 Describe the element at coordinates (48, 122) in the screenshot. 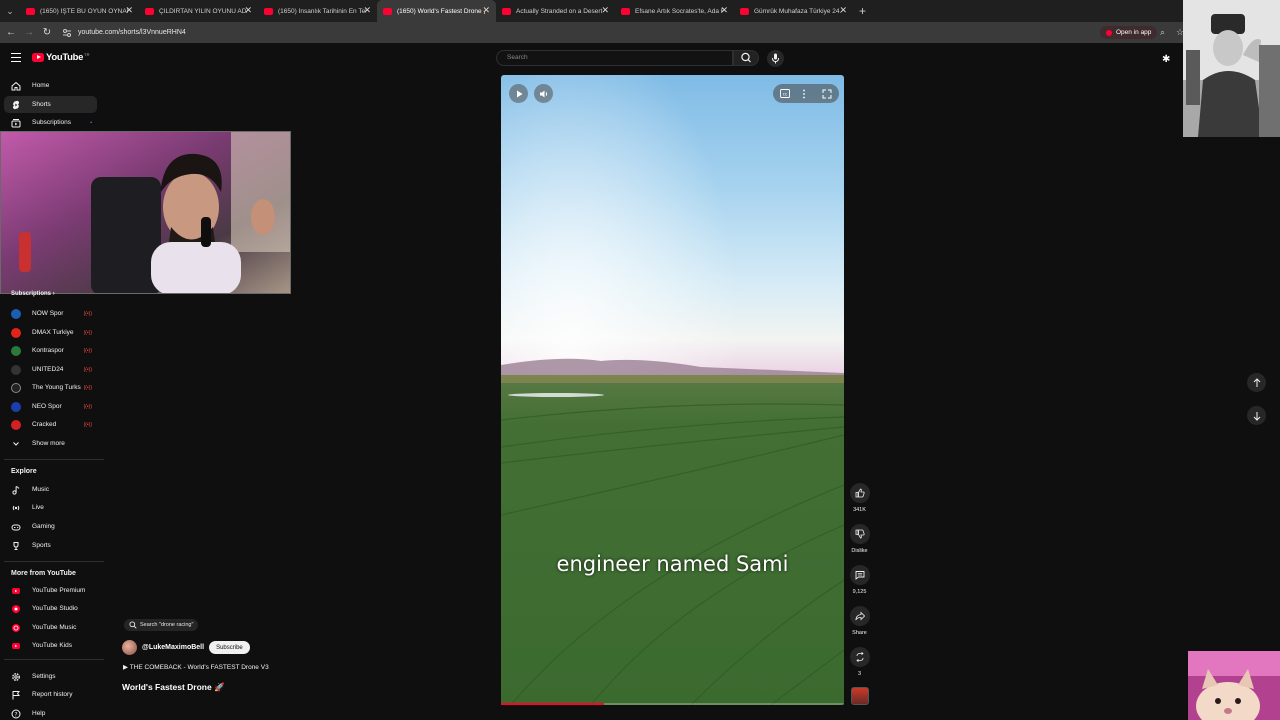

I see `sidebar-item-subscriptions: Subscriptions •` at that location.